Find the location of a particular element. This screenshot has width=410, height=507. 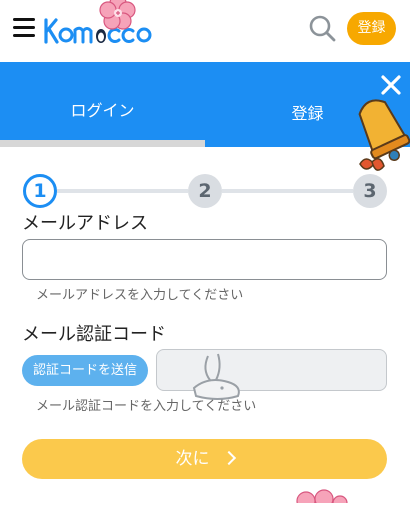

flower-decoration-icon is located at coordinates (320, 497).